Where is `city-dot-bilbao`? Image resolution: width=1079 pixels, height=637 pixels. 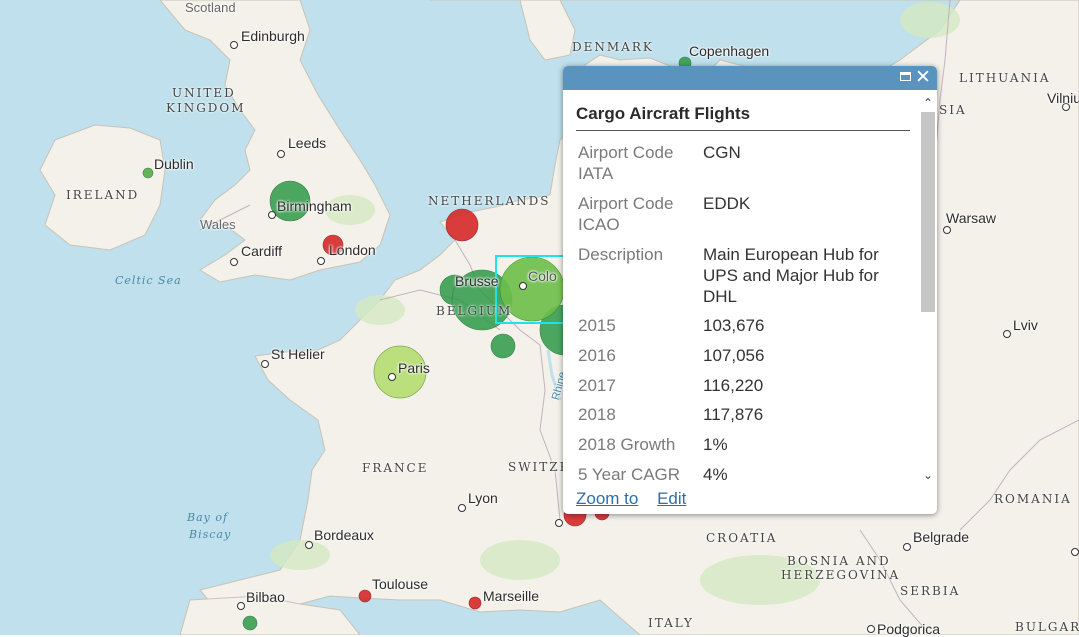
city-dot-bilbao is located at coordinates (241, 606).